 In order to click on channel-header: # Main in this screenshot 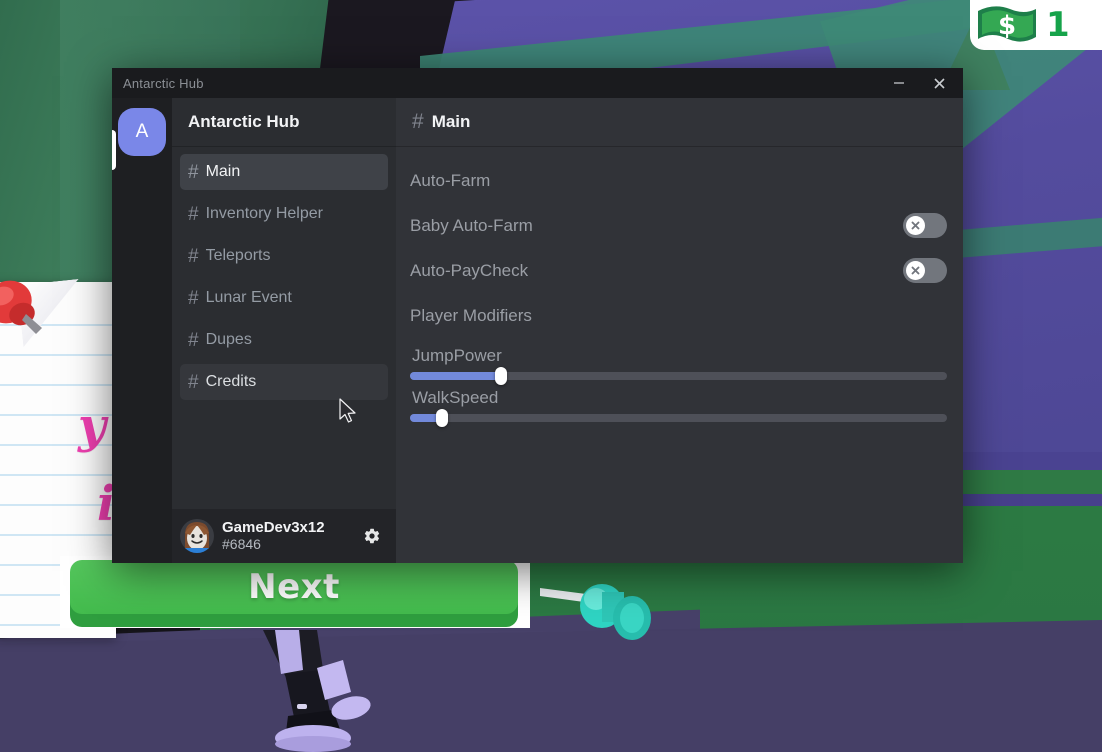, I will do `click(679, 122)`.